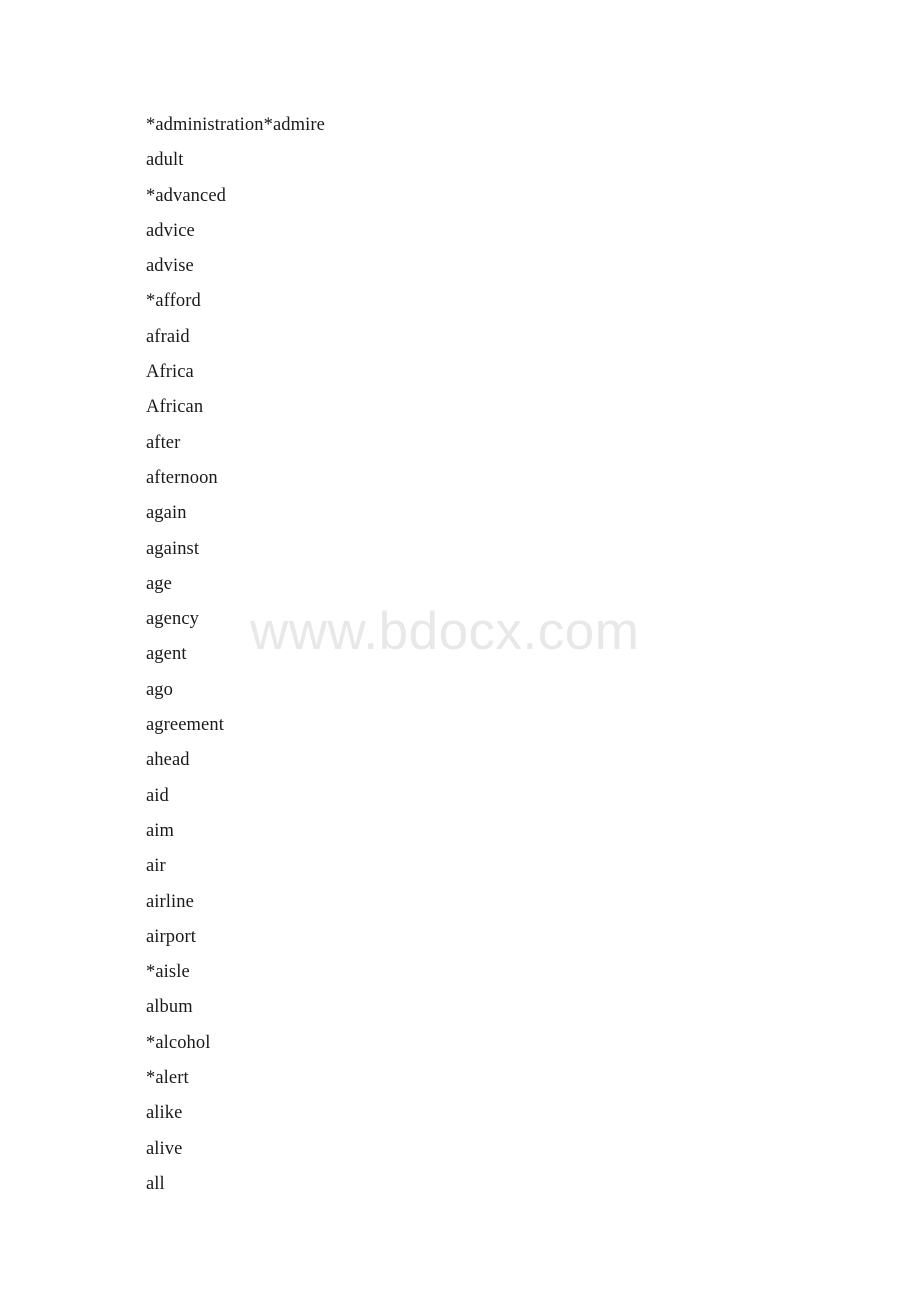 The image size is (920, 1302). What do you see at coordinates (171, 936) in the screenshot?
I see `word-list-item: airport` at bounding box center [171, 936].